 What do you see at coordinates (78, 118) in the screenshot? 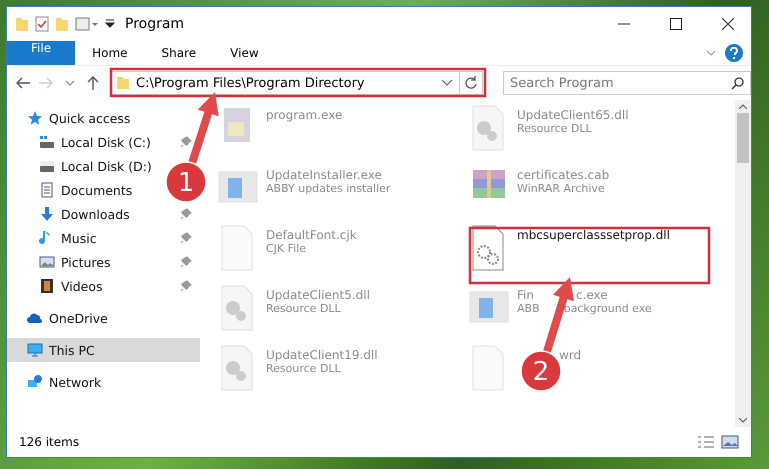
I see `sidebar-item: Quick access` at bounding box center [78, 118].